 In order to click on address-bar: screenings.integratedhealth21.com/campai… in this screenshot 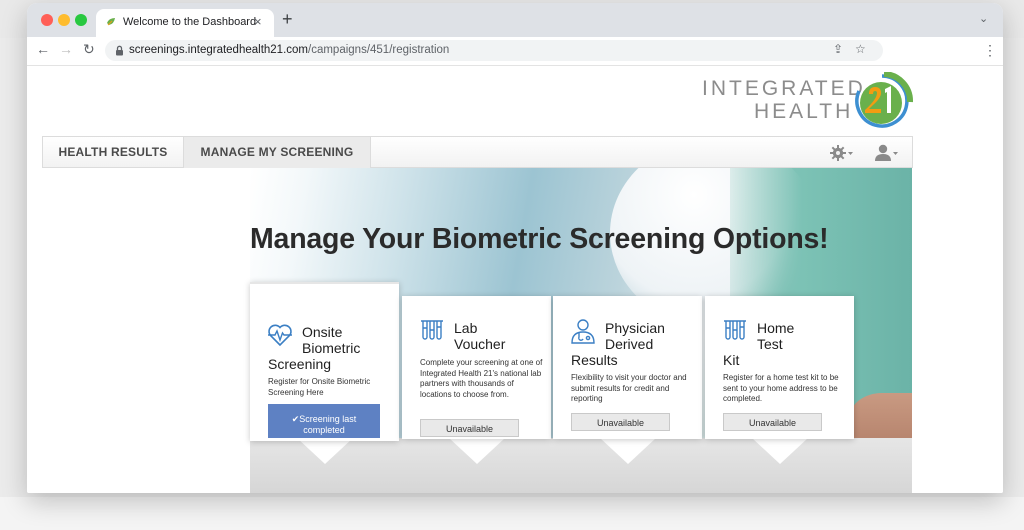, I will do `click(494, 50)`.